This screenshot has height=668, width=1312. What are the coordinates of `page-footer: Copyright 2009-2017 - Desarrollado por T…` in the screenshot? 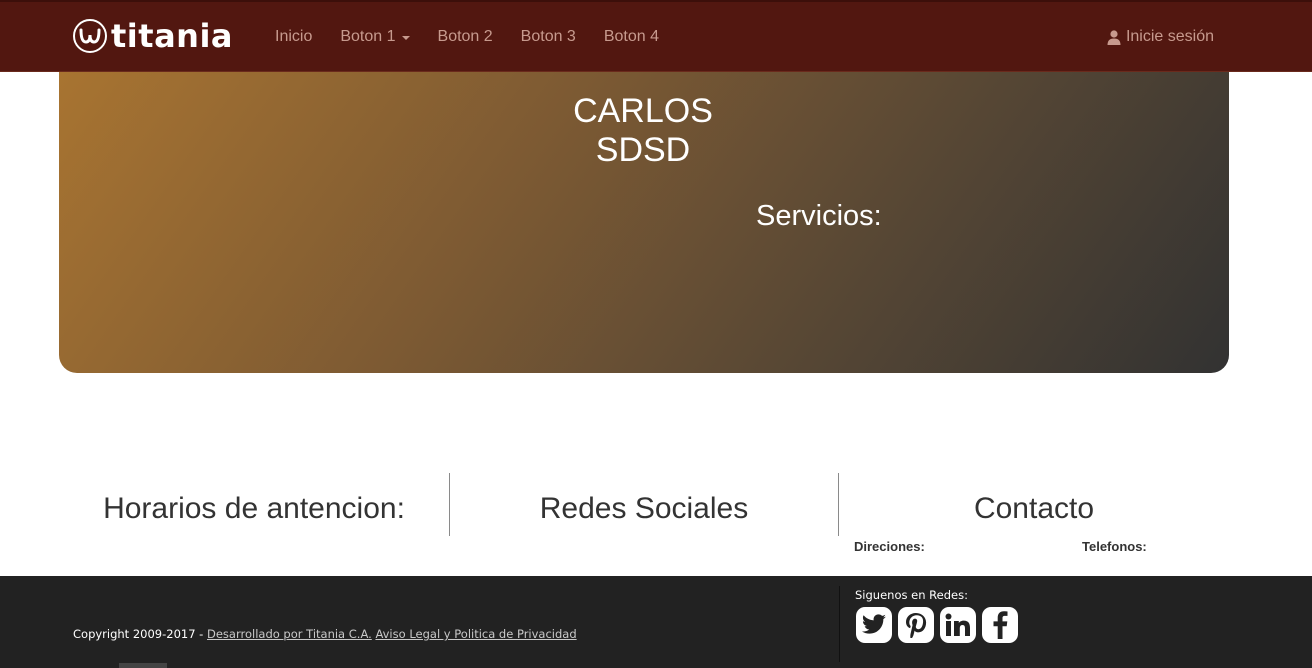 It's located at (656, 622).